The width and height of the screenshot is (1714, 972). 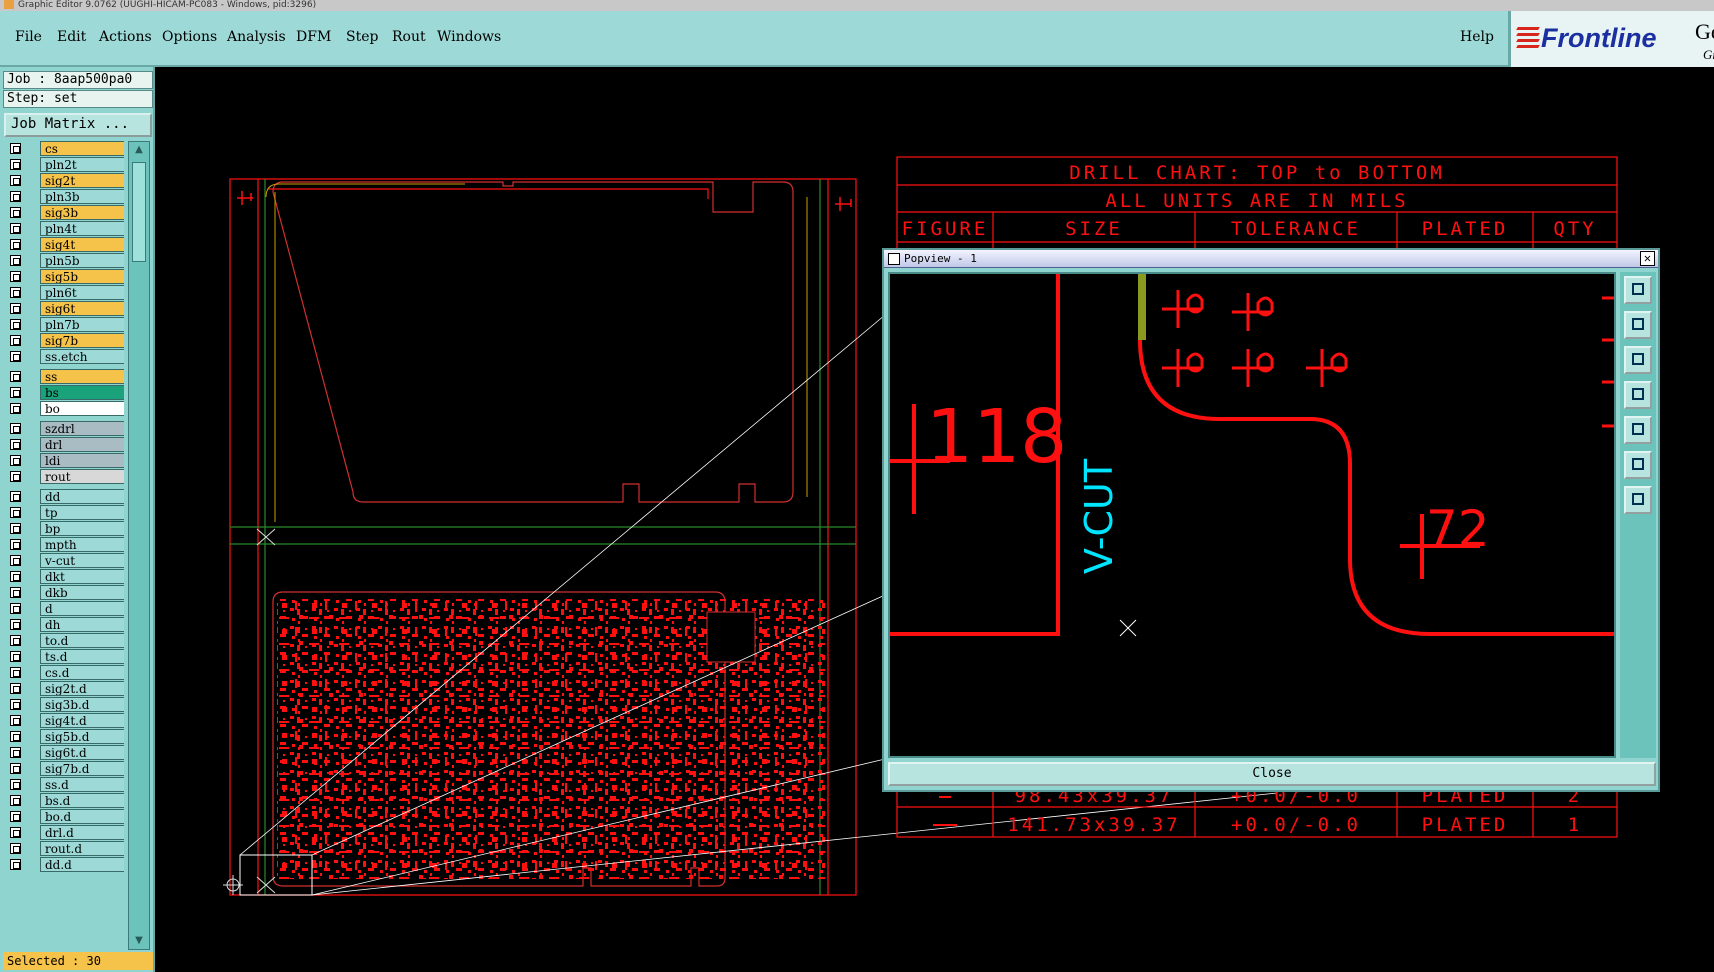 I want to click on scroll-down-icon: ▼, so click(x=139, y=941).